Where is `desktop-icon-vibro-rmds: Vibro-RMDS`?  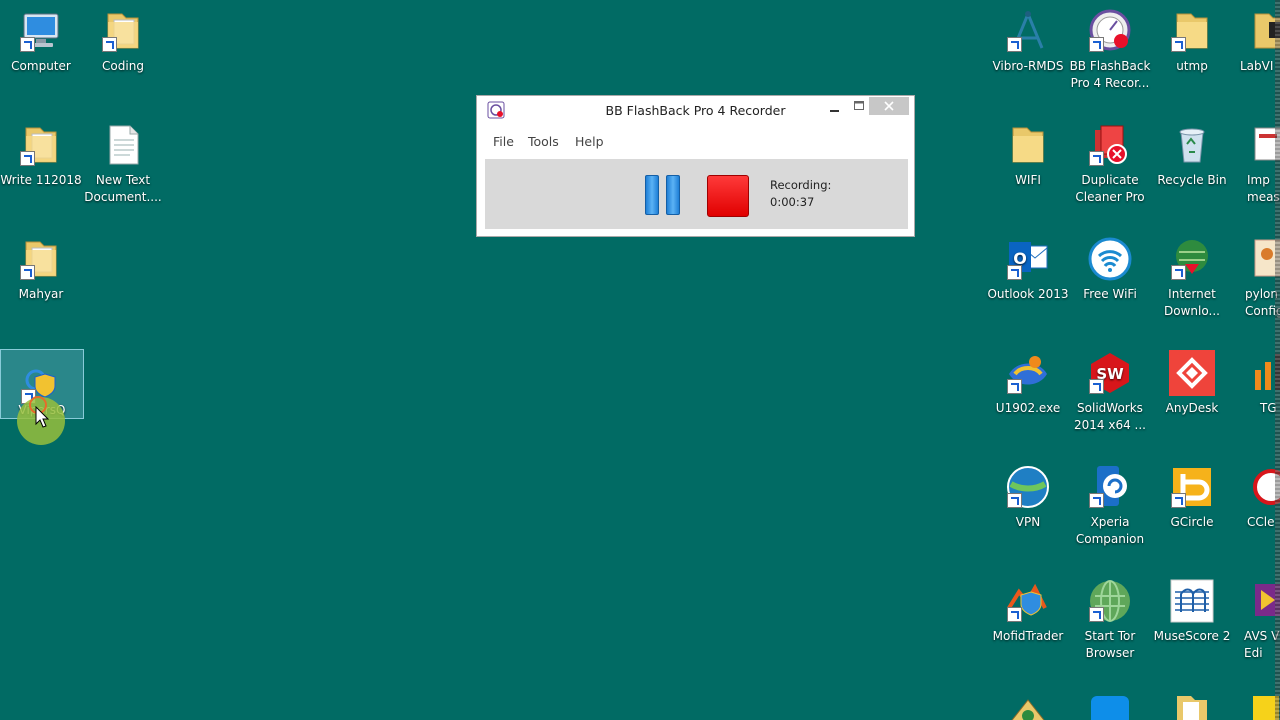
desktop-icon-vibro-rmds: Vibro-RMDS is located at coordinates (1028, 37).